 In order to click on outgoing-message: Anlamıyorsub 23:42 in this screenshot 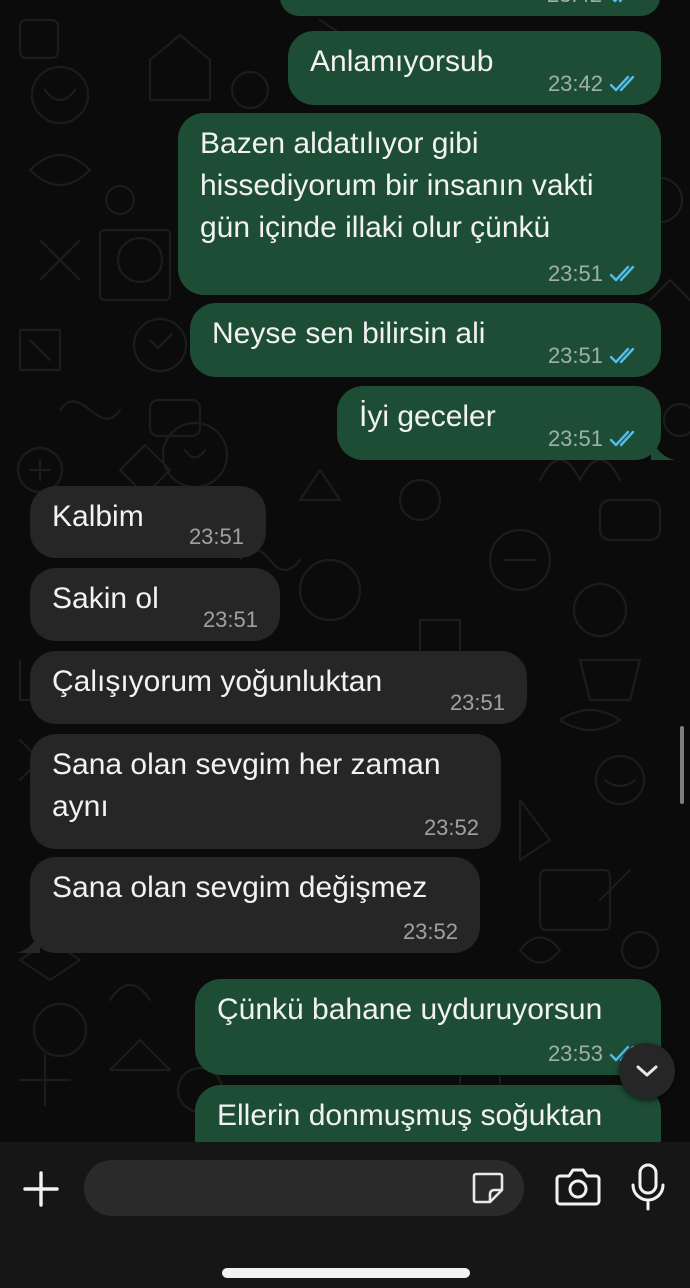, I will do `click(474, 68)`.